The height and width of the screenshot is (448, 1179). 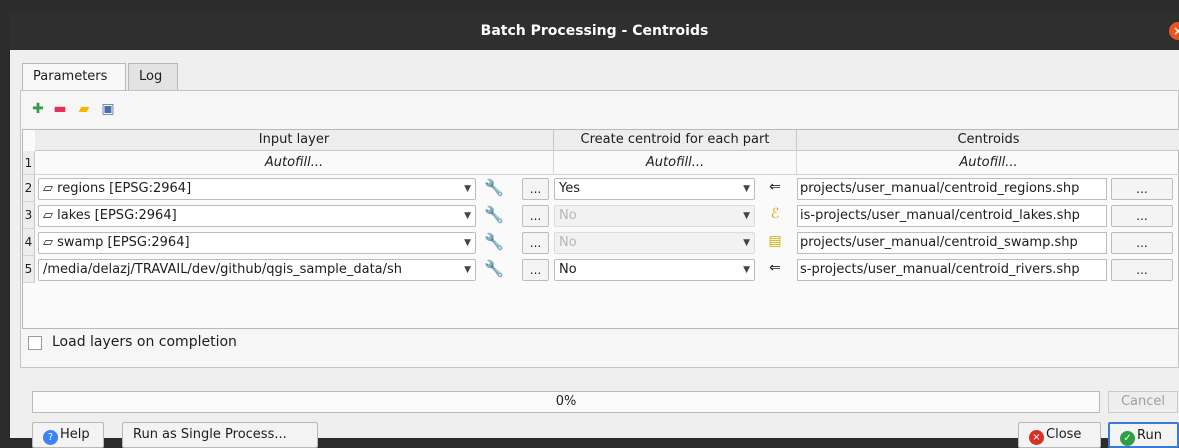 I want to click on progress-bar: 0%, so click(x=566, y=402).